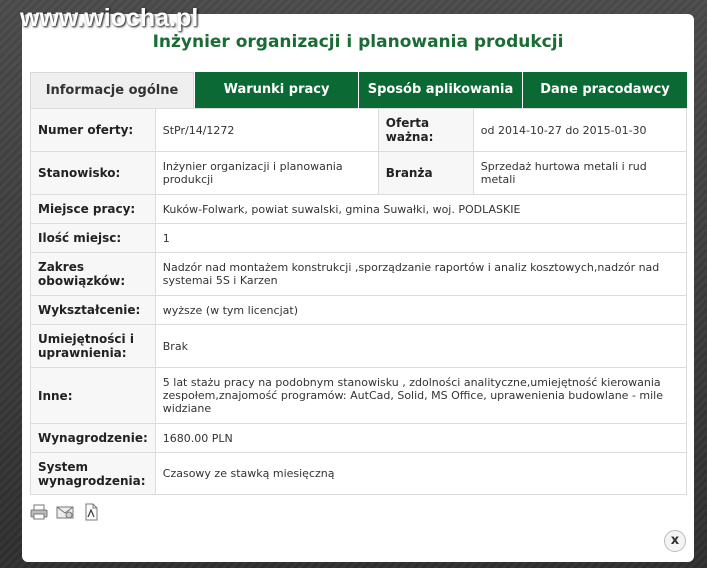  Describe the element at coordinates (93, 209) in the screenshot. I see `workplace-label: Miejsce pracy:` at that location.